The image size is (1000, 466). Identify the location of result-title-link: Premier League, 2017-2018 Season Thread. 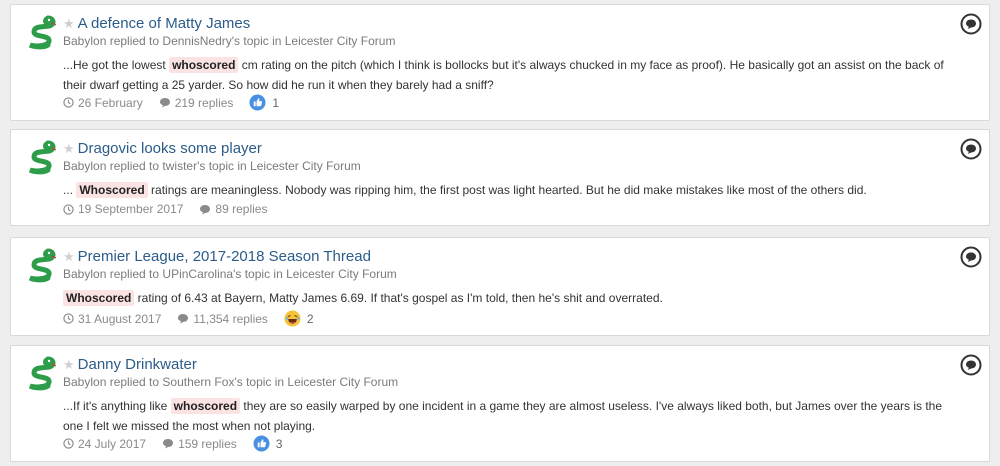
(224, 257).